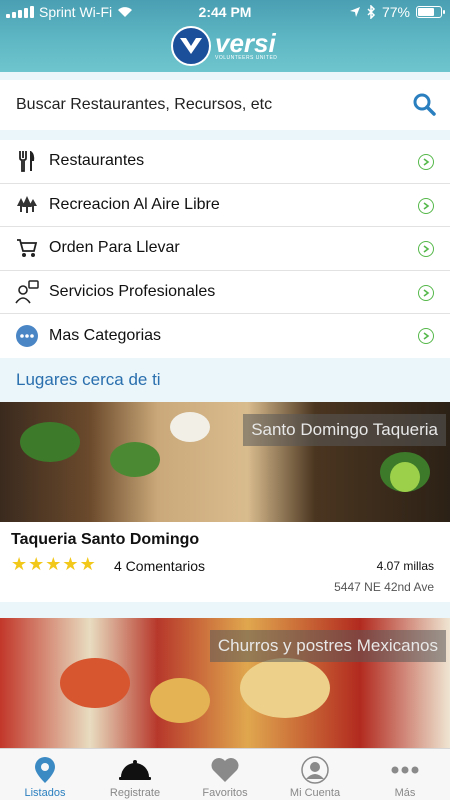 Image resolution: width=450 pixels, height=800 pixels. What do you see at coordinates (315, 770) in the screenshot?
I see `user-icon` at bounding box center [315, 770].